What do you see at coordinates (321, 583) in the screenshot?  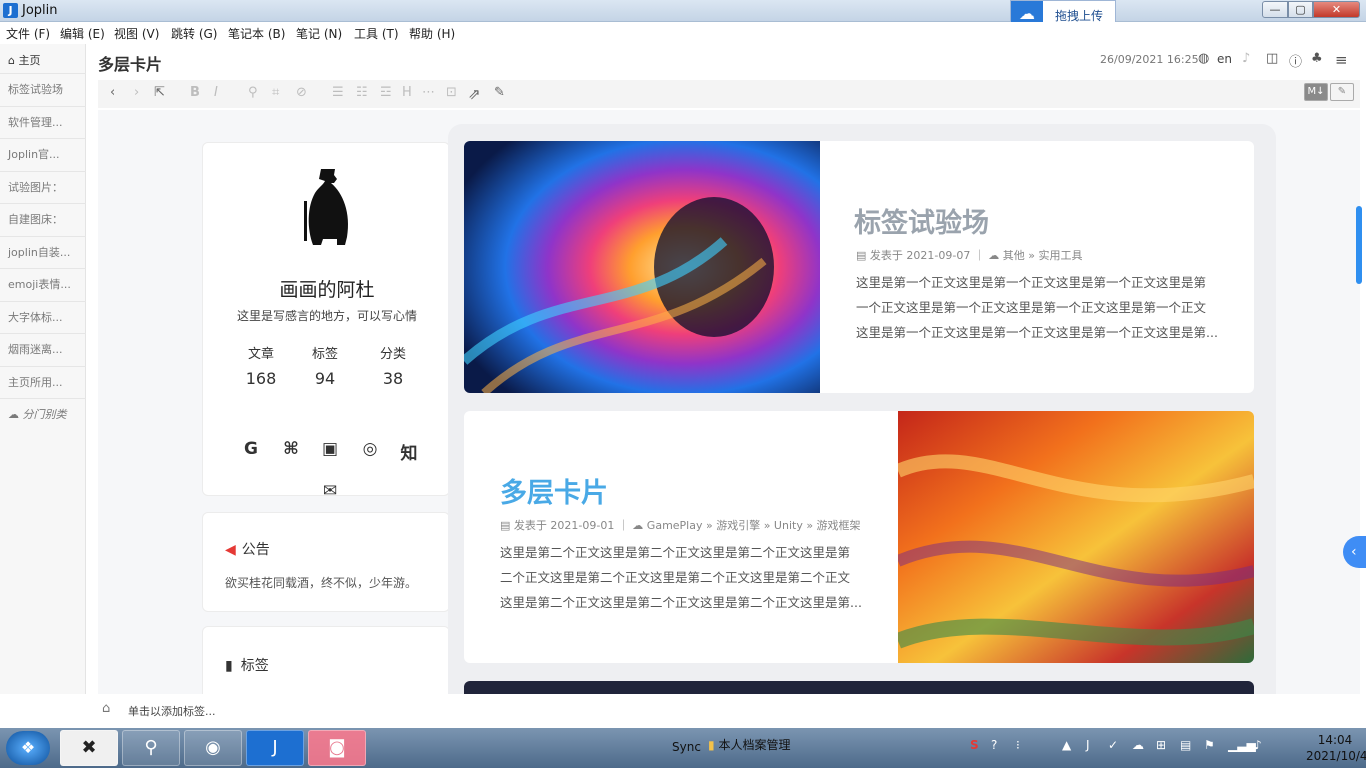 I see `notice-text: 欲买桂花同载酒，终不似，少年游。` at bounding box center [321, 583].